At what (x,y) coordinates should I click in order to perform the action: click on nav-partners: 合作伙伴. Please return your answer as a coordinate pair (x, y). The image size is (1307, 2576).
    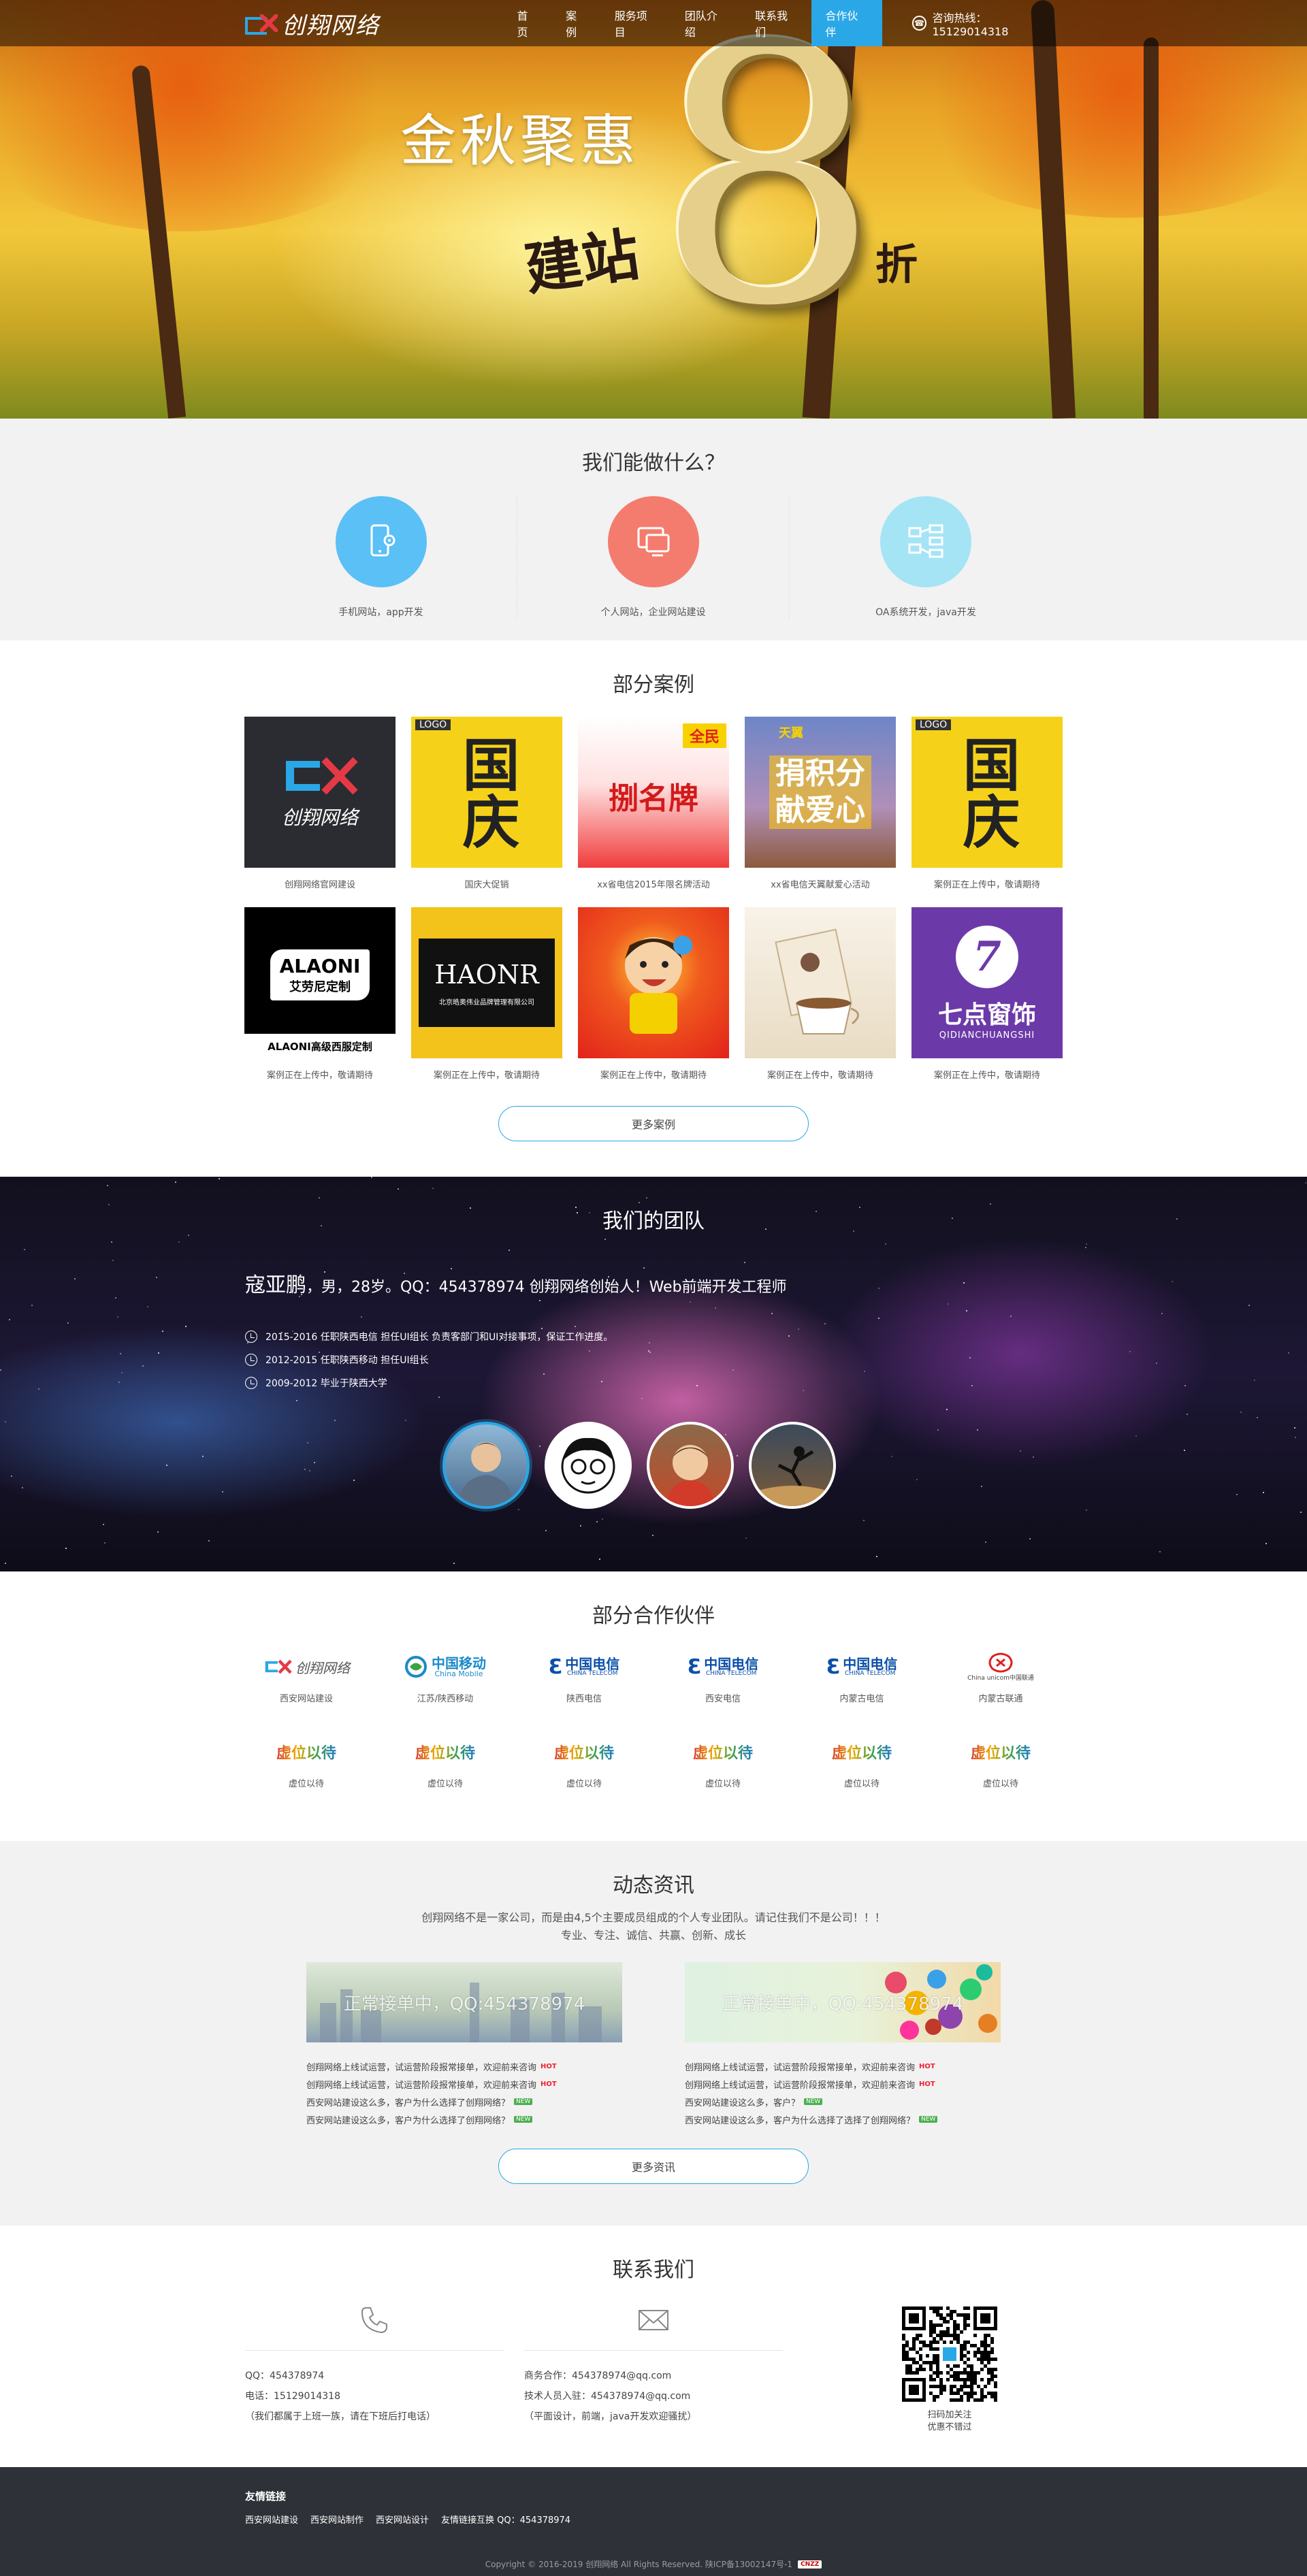
    Looking at the image, I should click on (847, 23).